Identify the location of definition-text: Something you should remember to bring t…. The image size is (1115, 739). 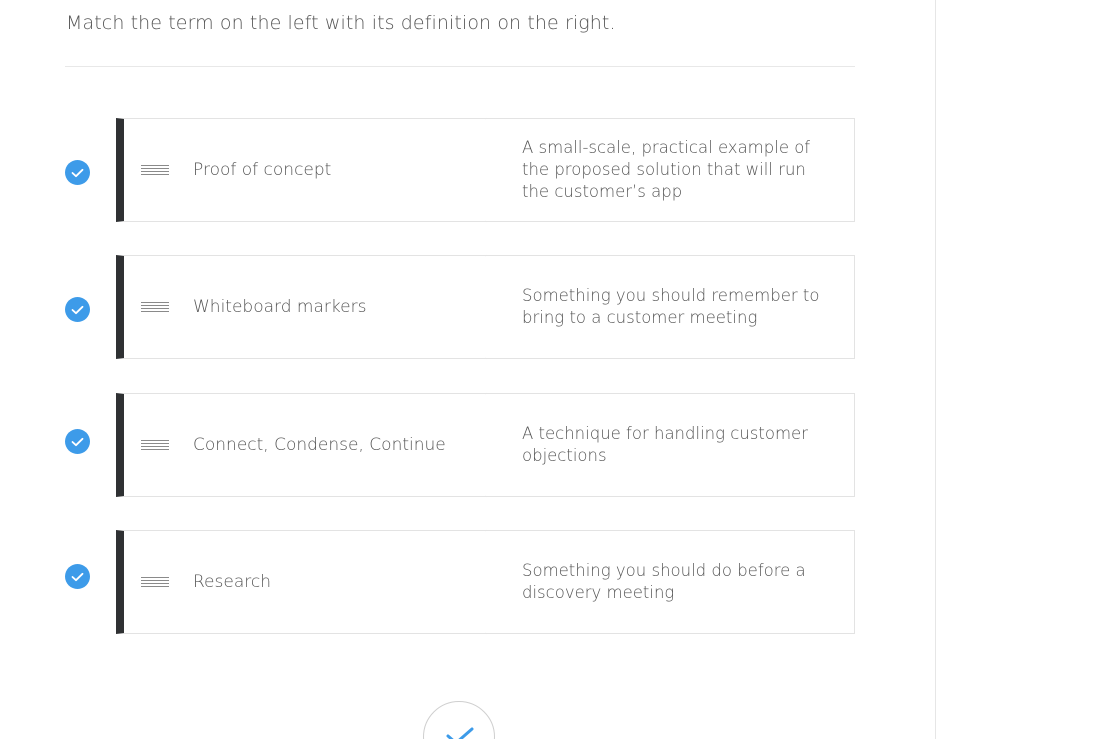
(671, 306).